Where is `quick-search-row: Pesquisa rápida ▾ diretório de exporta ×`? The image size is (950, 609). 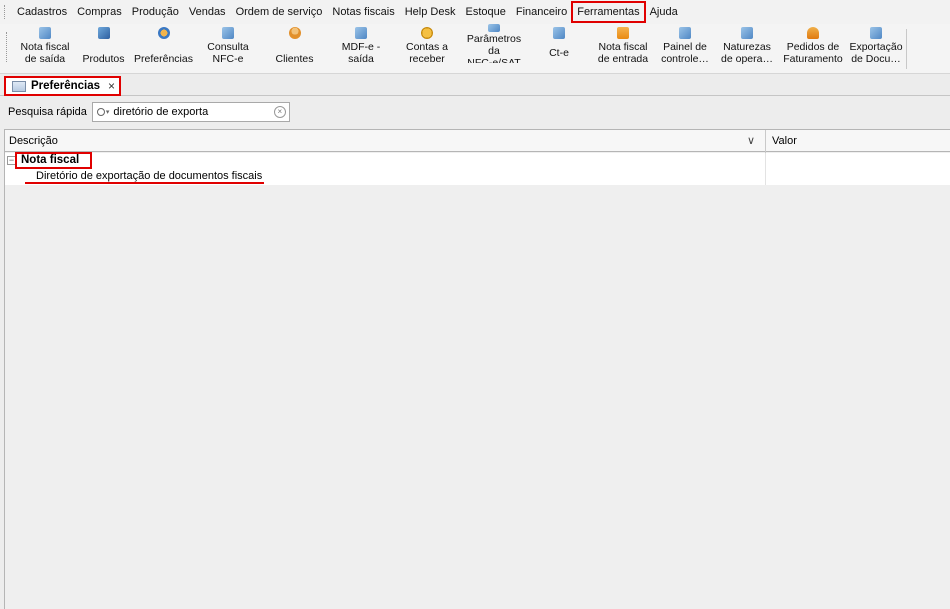 quick-search-row: Pesquisa rápida ▾ diretório de exporta × is located at coordinates (475, 112).